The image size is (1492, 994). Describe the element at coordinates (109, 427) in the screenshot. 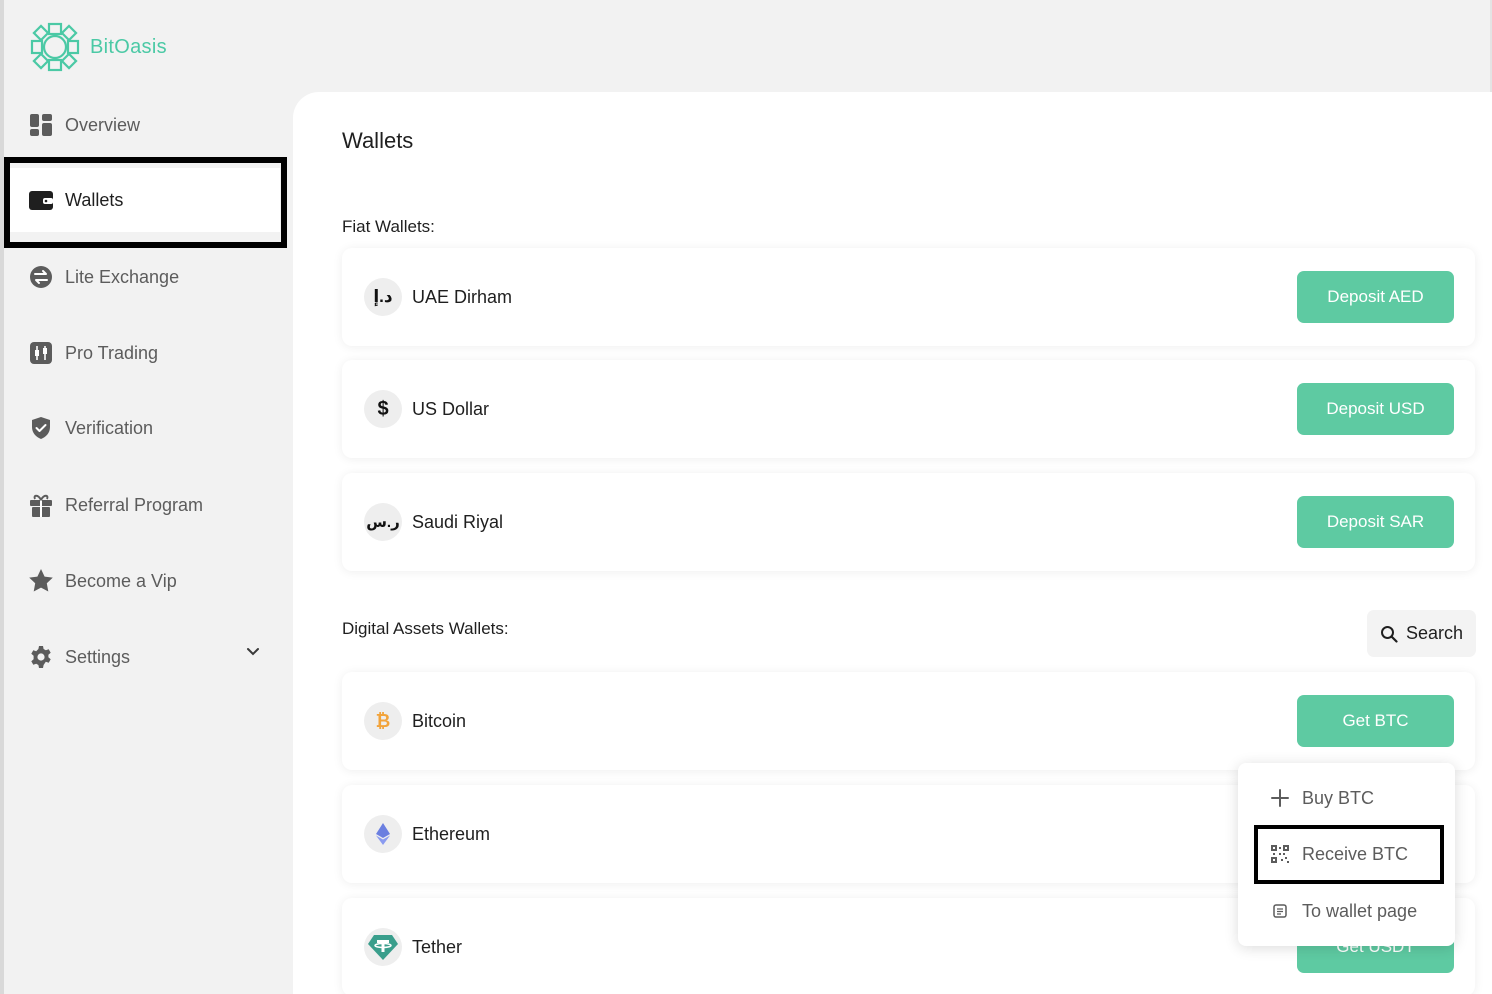

I see `sidebar-item-label: Verification` at that location.